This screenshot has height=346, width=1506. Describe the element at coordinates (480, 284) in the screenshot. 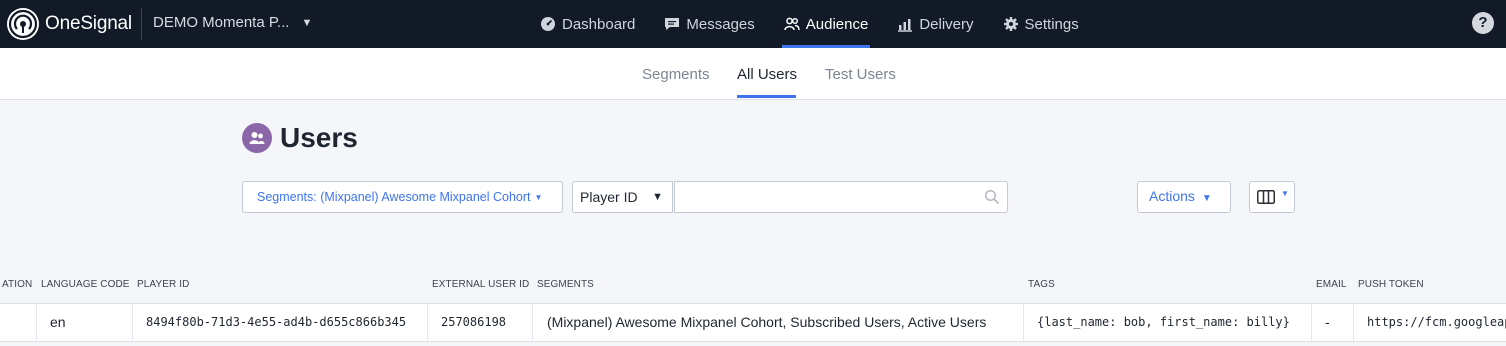

I see `col-external-user-id: EXTERNAL USER ID` at that location.